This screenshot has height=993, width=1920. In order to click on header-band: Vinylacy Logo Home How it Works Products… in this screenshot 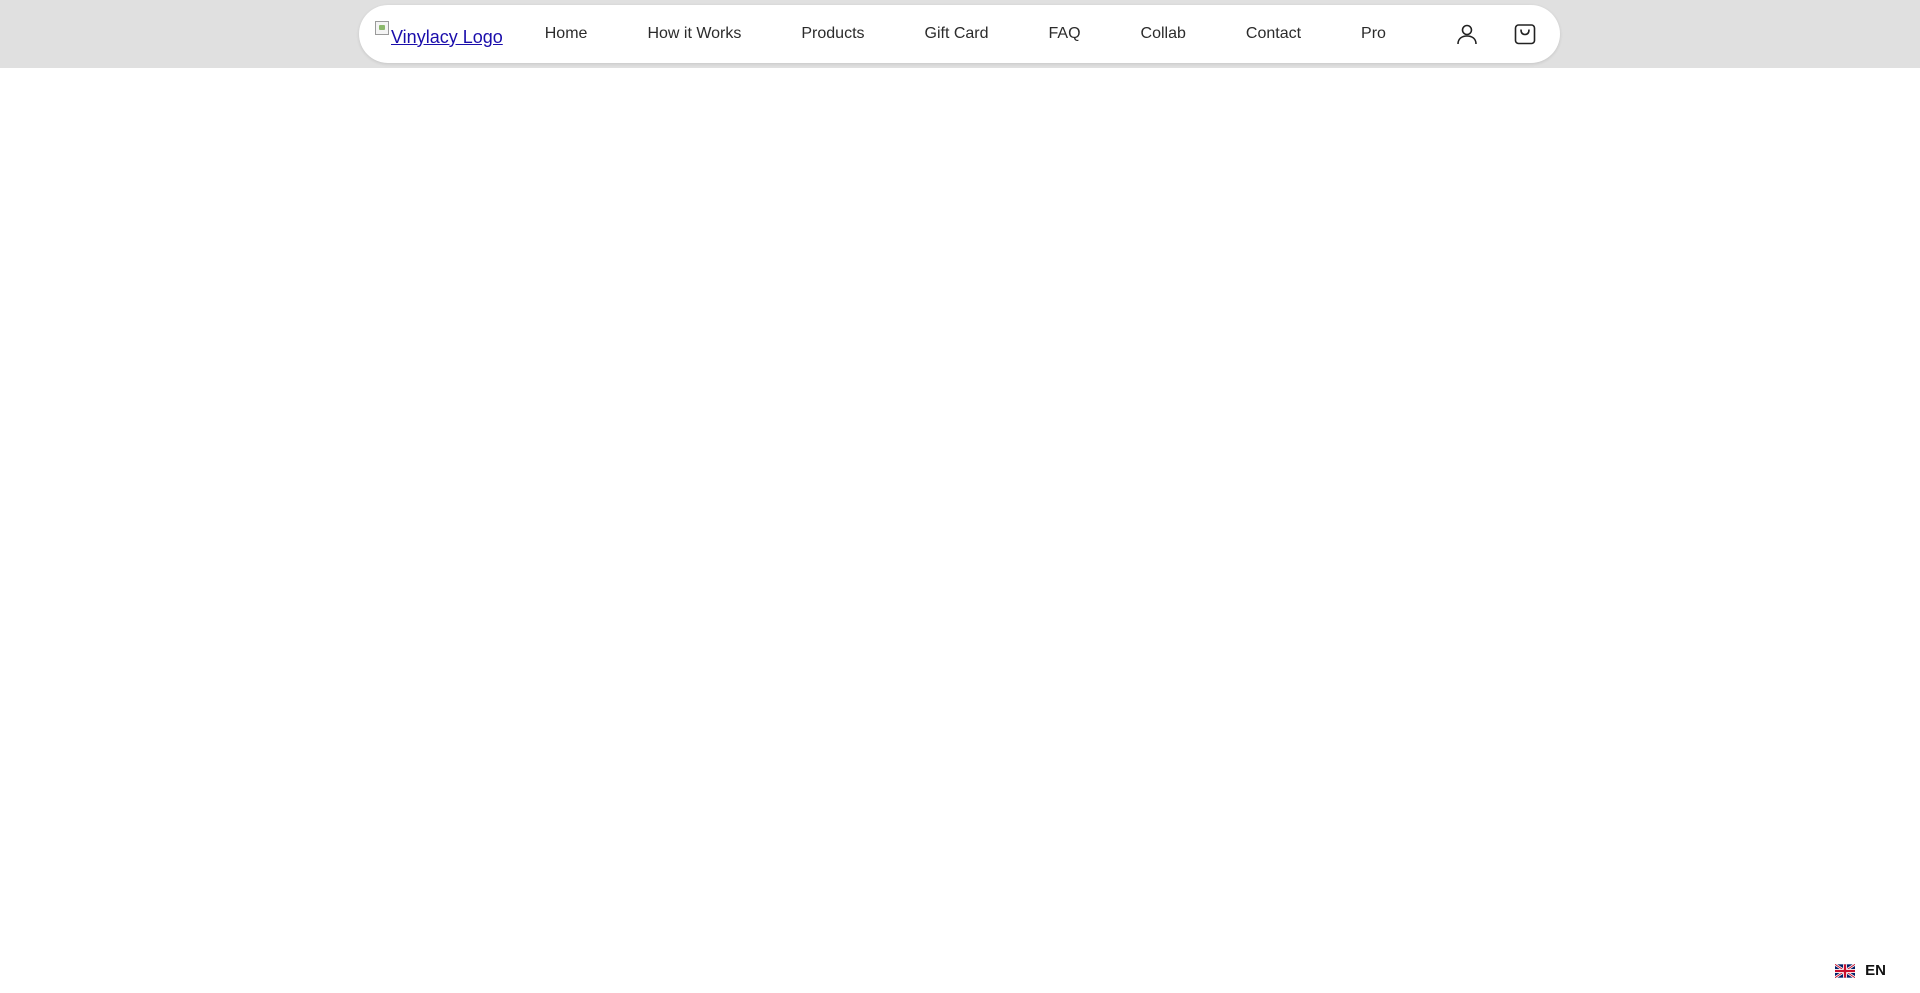, I will do `click(960, 34)`.